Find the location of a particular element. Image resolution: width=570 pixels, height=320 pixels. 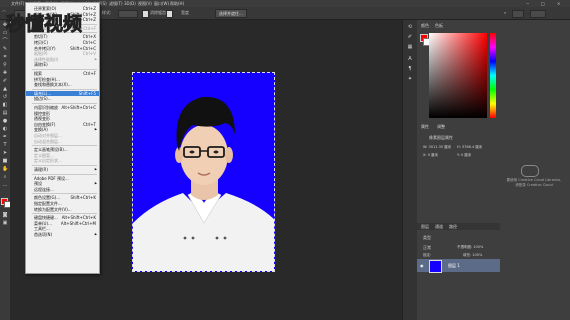

maximize-icon: □ is located at coordinates (543, 3).